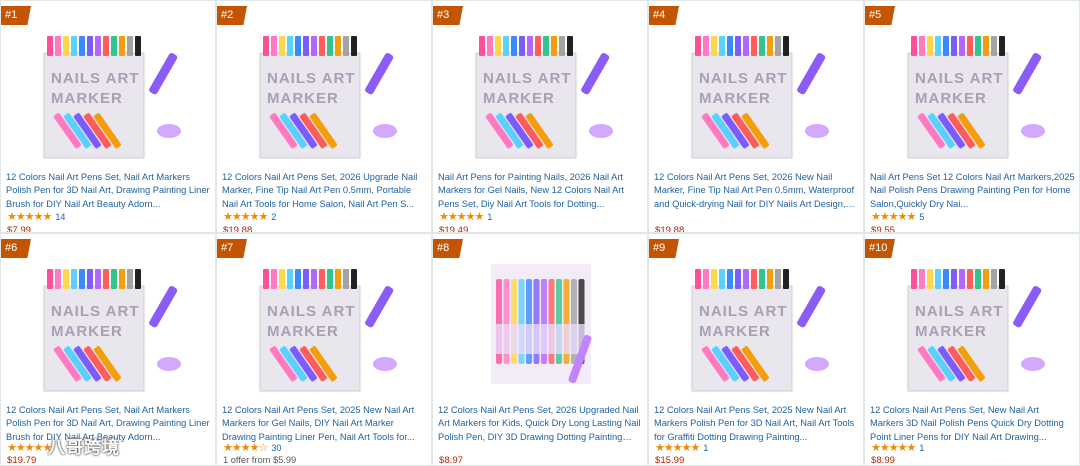  What do you see at coordinates (921, 217) in the screenshot?
I see `review-count-link: 5` at bounding box center [921, 217].